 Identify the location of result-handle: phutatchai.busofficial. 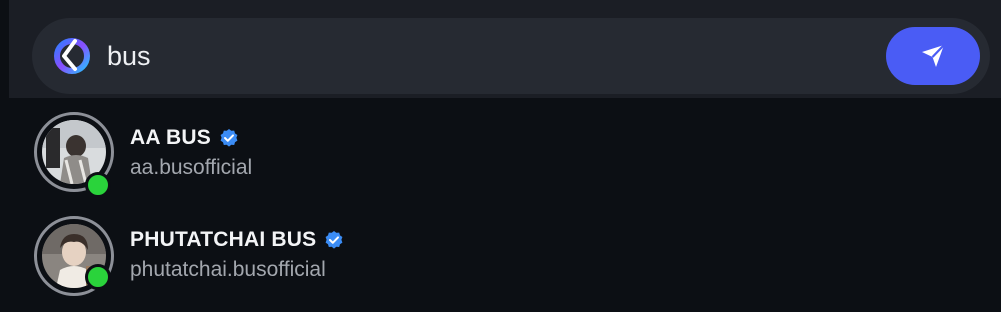
(228, 269).